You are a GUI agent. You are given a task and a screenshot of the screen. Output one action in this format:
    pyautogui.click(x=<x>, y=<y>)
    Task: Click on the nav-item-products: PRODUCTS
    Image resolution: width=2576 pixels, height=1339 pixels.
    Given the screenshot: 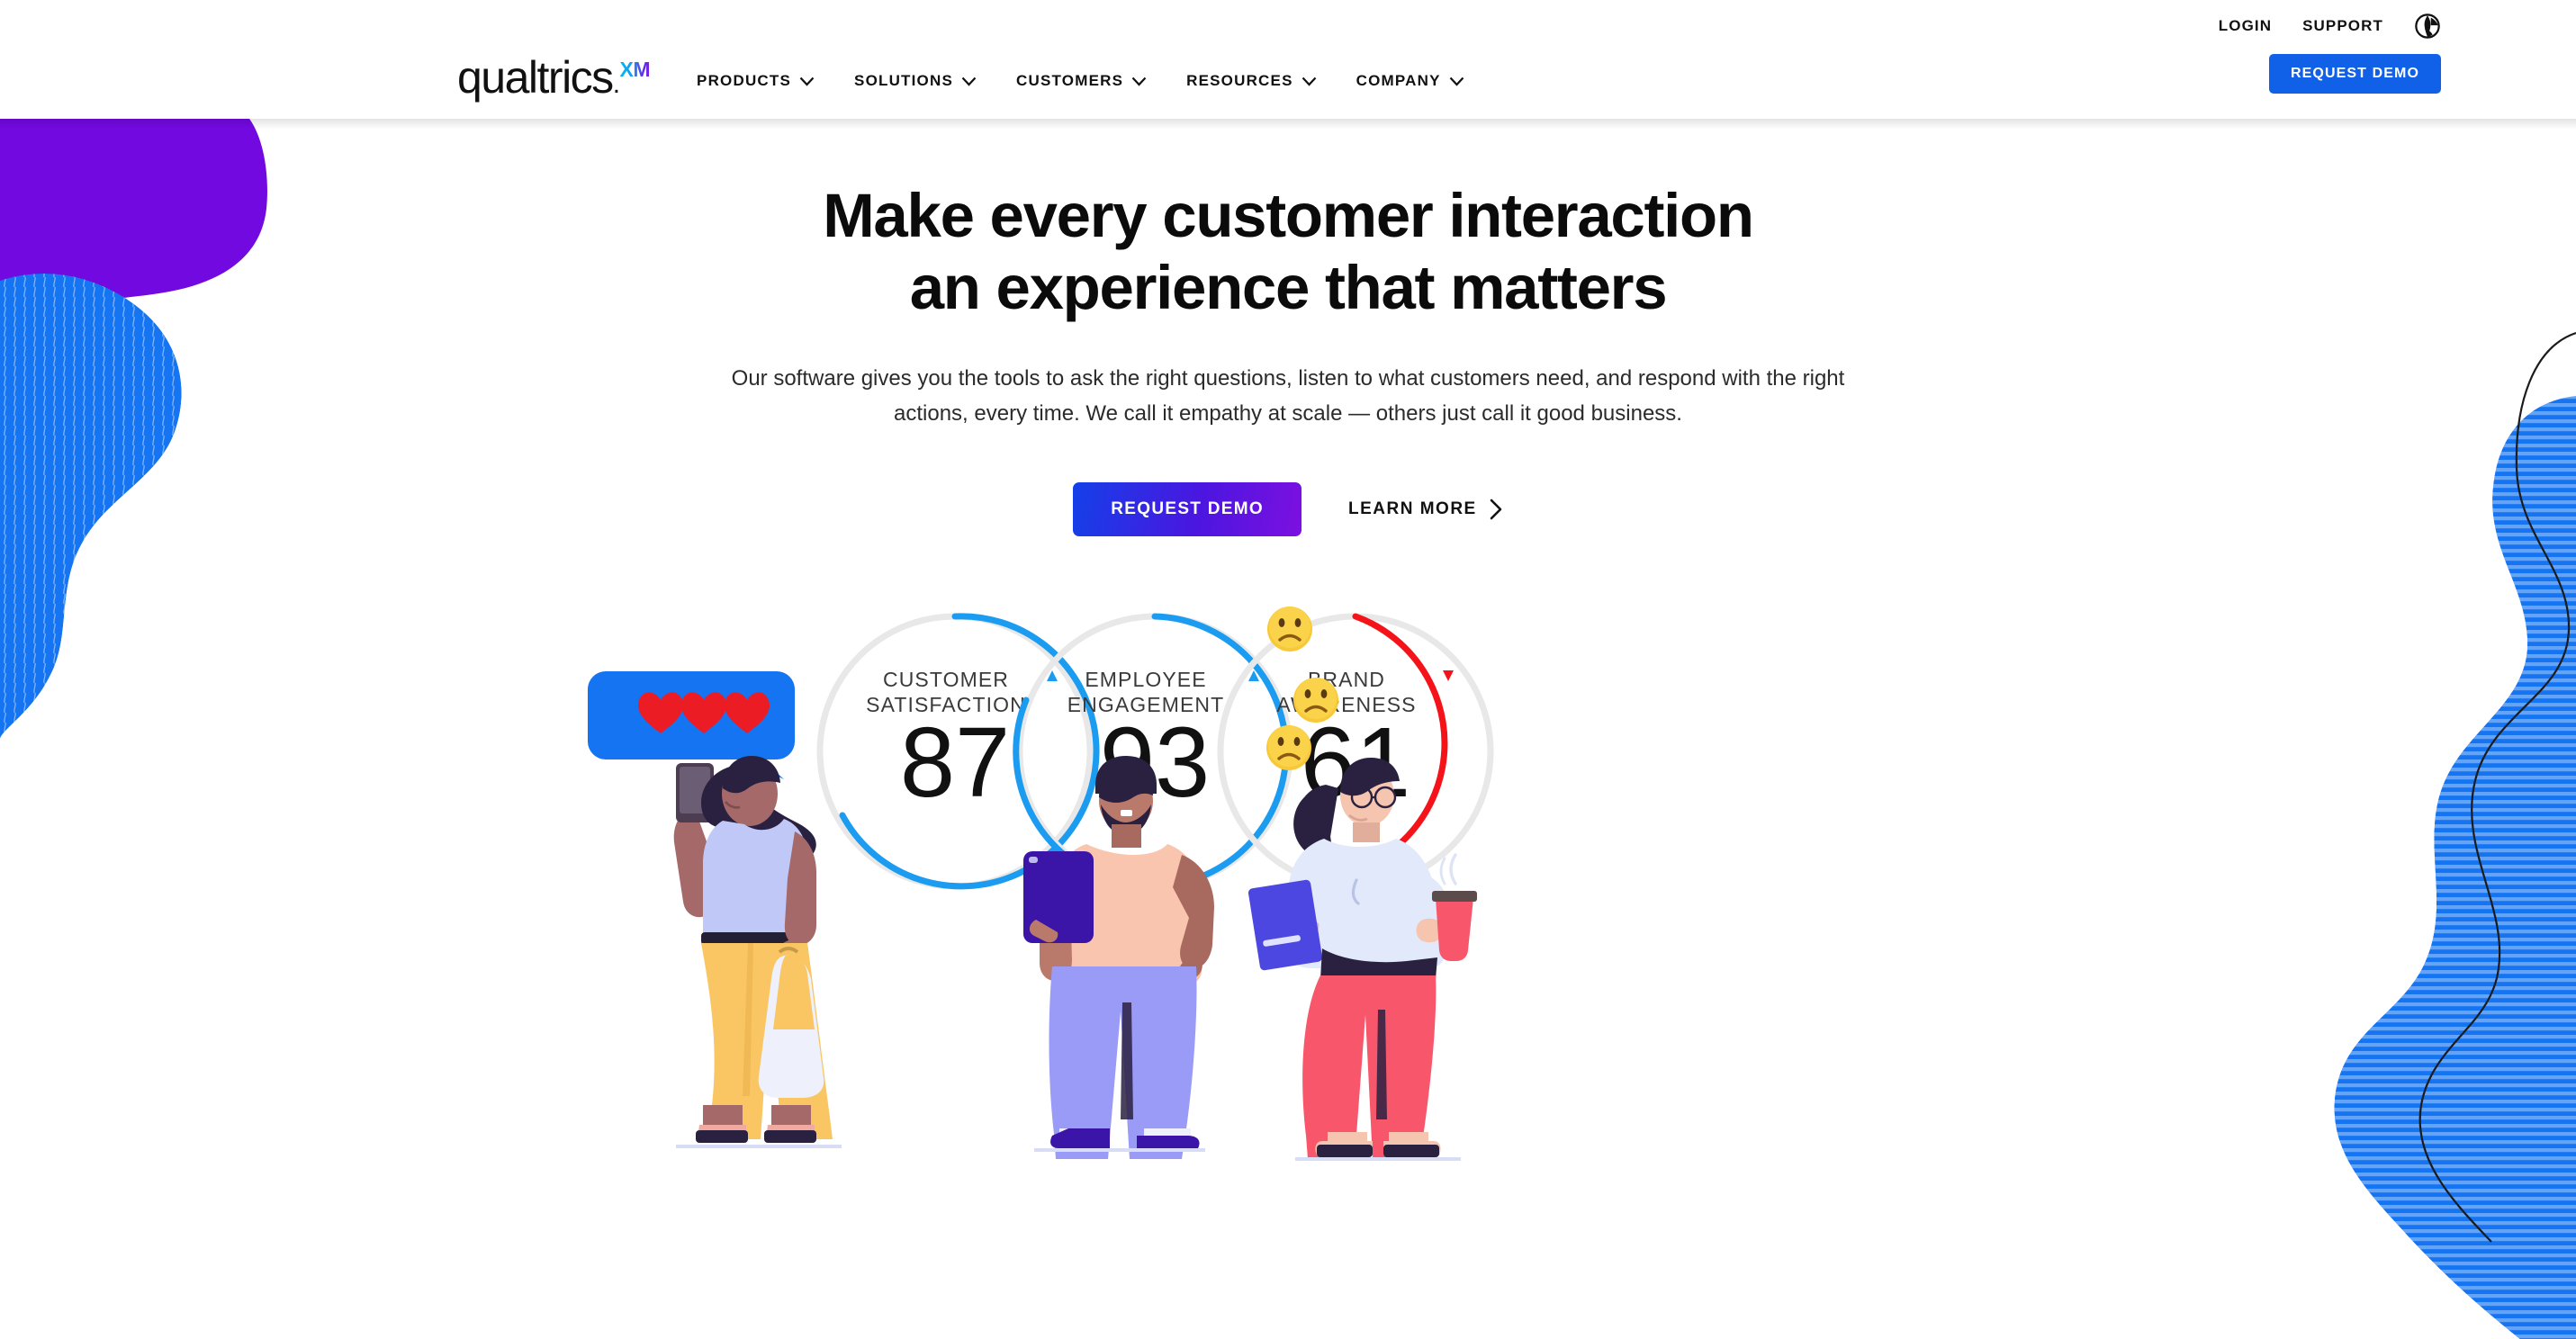 What is the action you would take?
    pyautogui.click(x=756, y=81)
    